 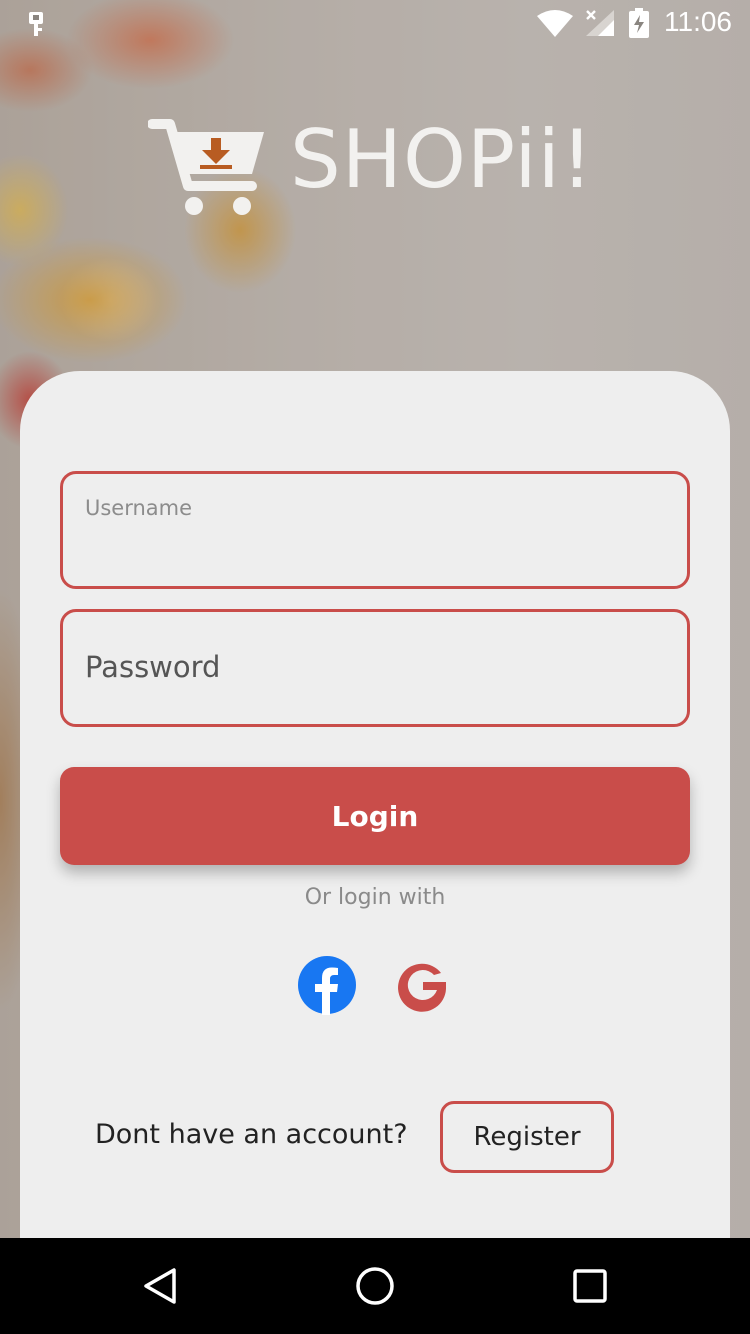 I want to click on login-button: Login, so click(x=375, y=816).